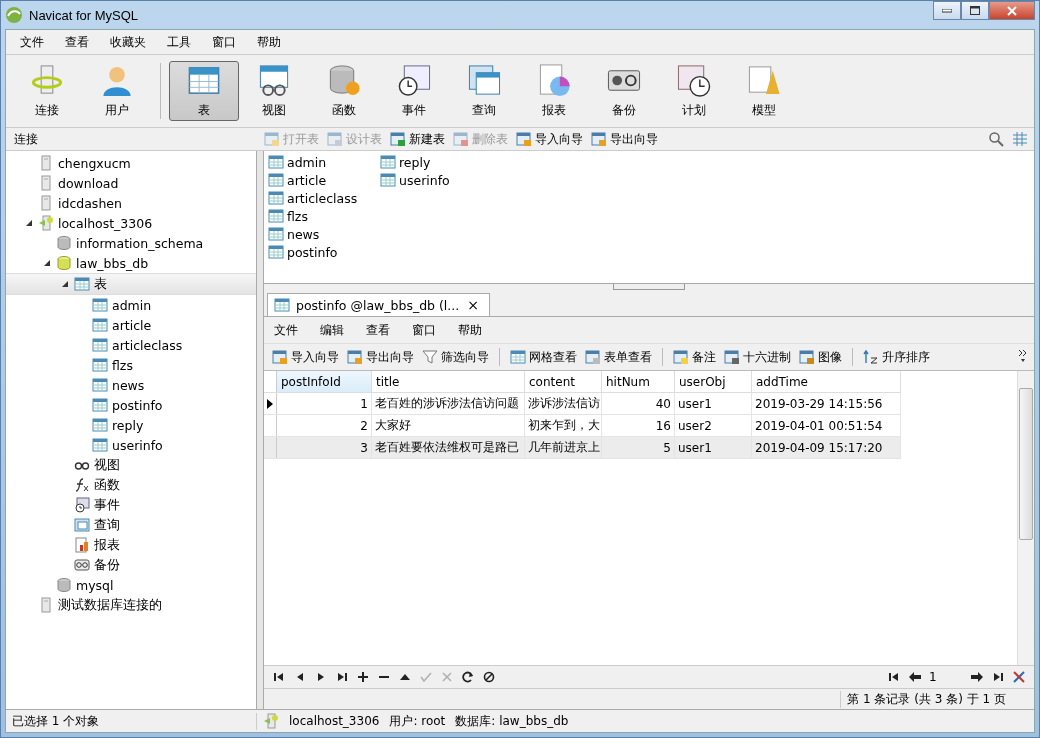 The image size is (1040, 738). Describe the element at coordinates (455, 357) in the screenshot. I see `toolbar-button: 筛选向导` at that location.